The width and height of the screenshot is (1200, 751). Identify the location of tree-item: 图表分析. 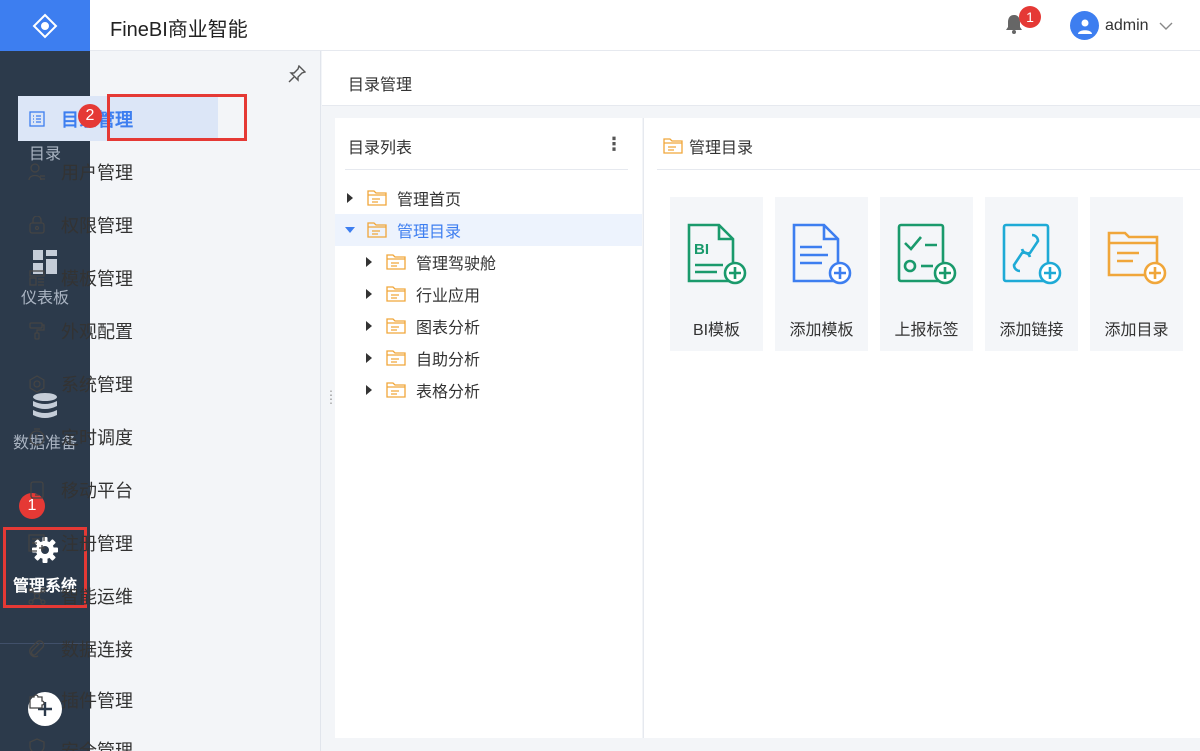
(488, 326).